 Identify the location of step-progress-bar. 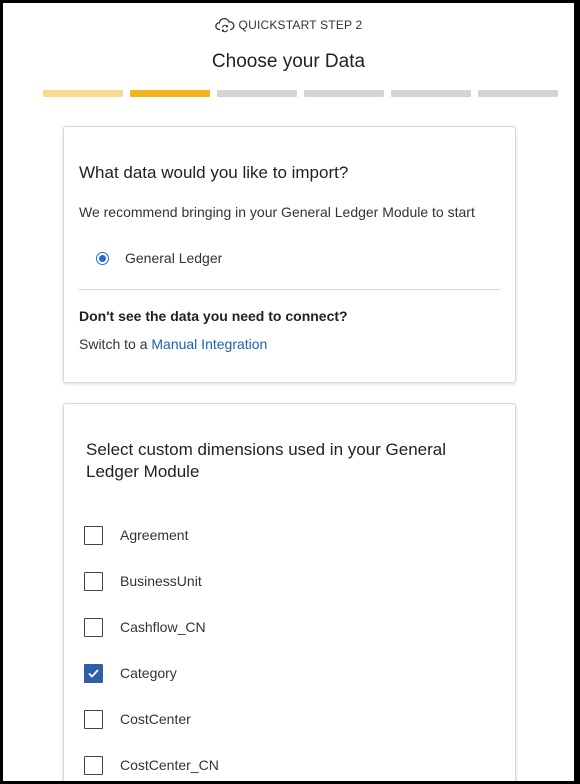
(300, 93).